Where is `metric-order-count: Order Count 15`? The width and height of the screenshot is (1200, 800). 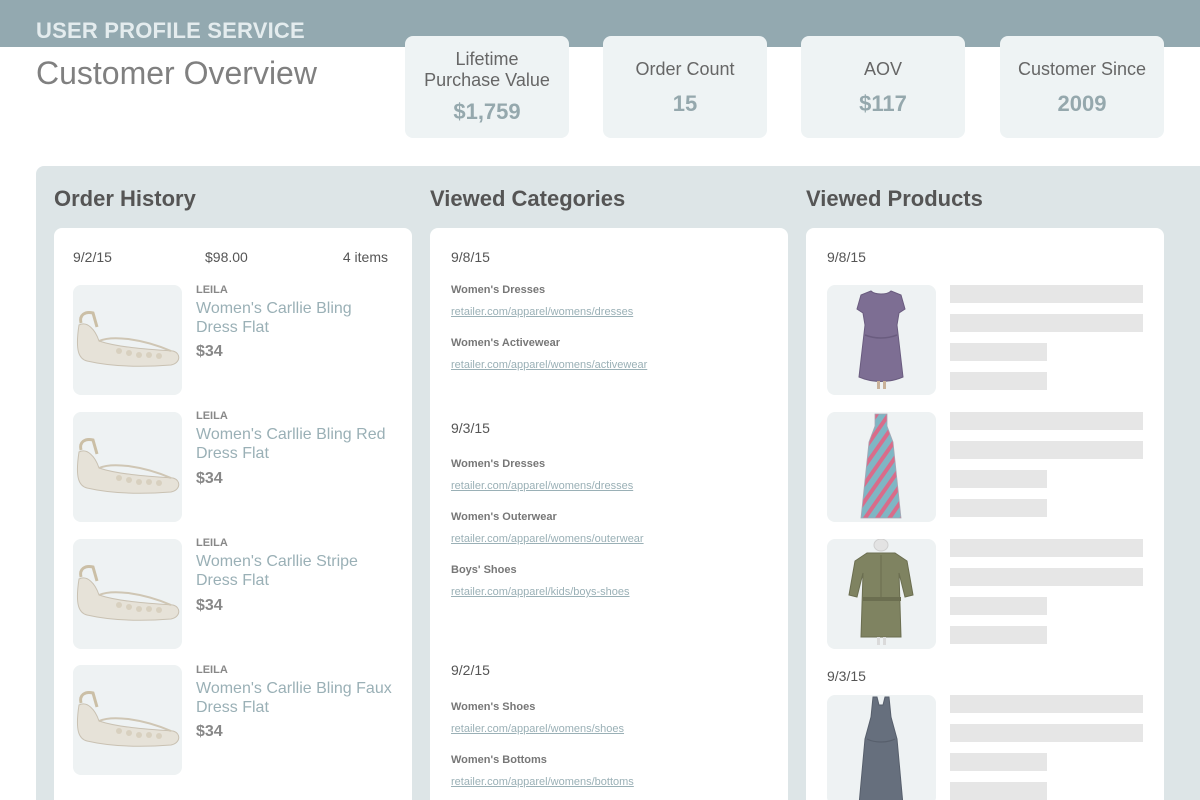 metric-order-count: Order Count 15 is located at coordinates (685, 87).